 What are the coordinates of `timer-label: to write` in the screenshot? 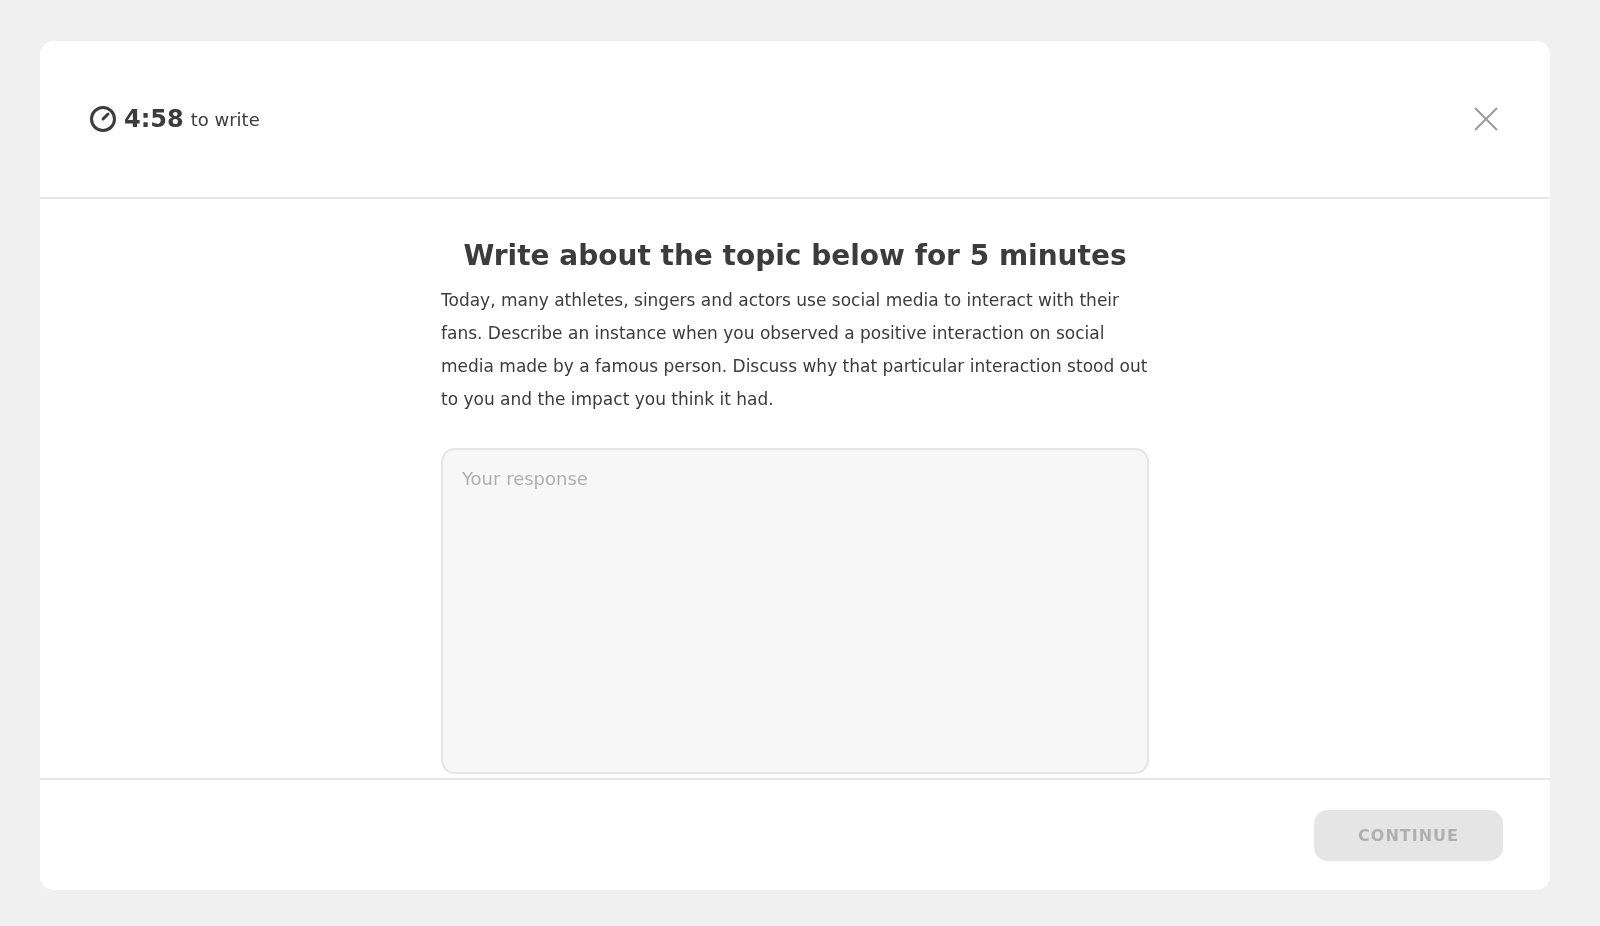 It's located at (225, 119).